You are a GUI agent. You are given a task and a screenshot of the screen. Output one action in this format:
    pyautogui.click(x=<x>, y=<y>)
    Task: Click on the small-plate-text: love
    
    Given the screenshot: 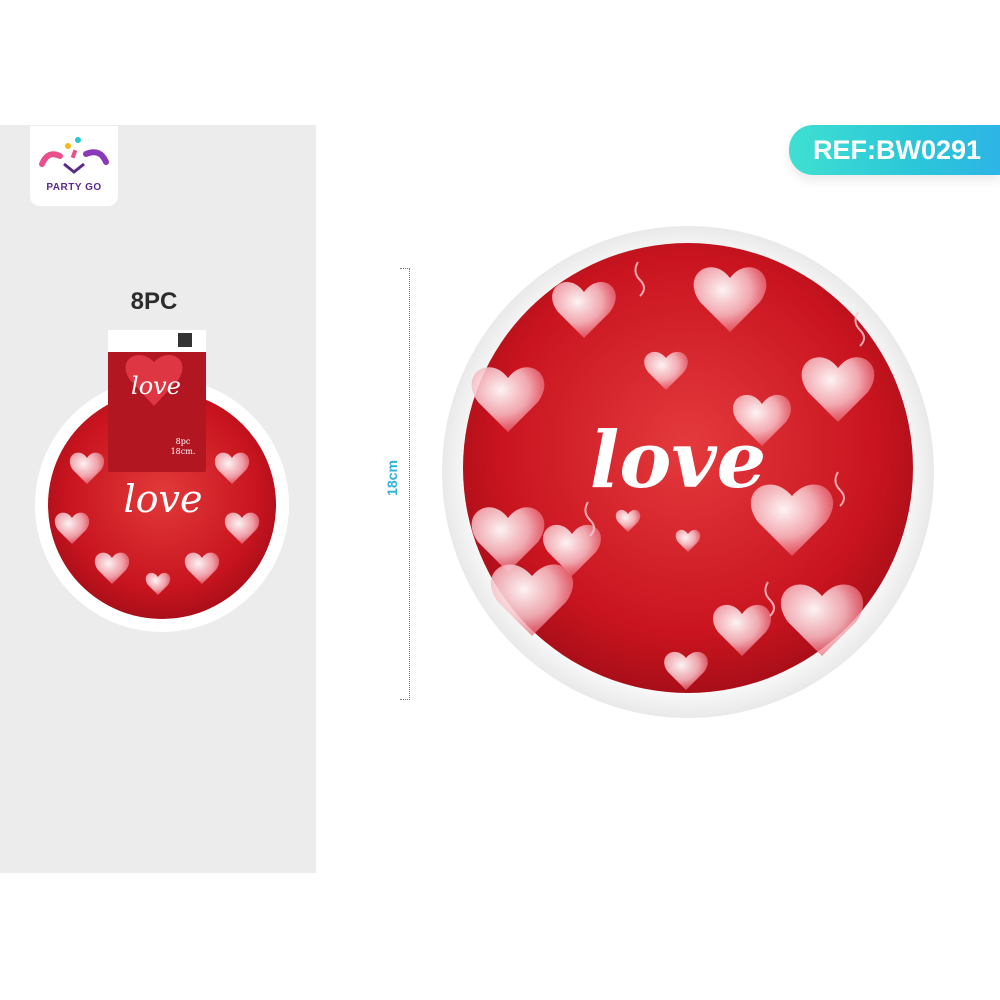 What is the action you would take?
    pyautogui.click(x=163, y=499)
    